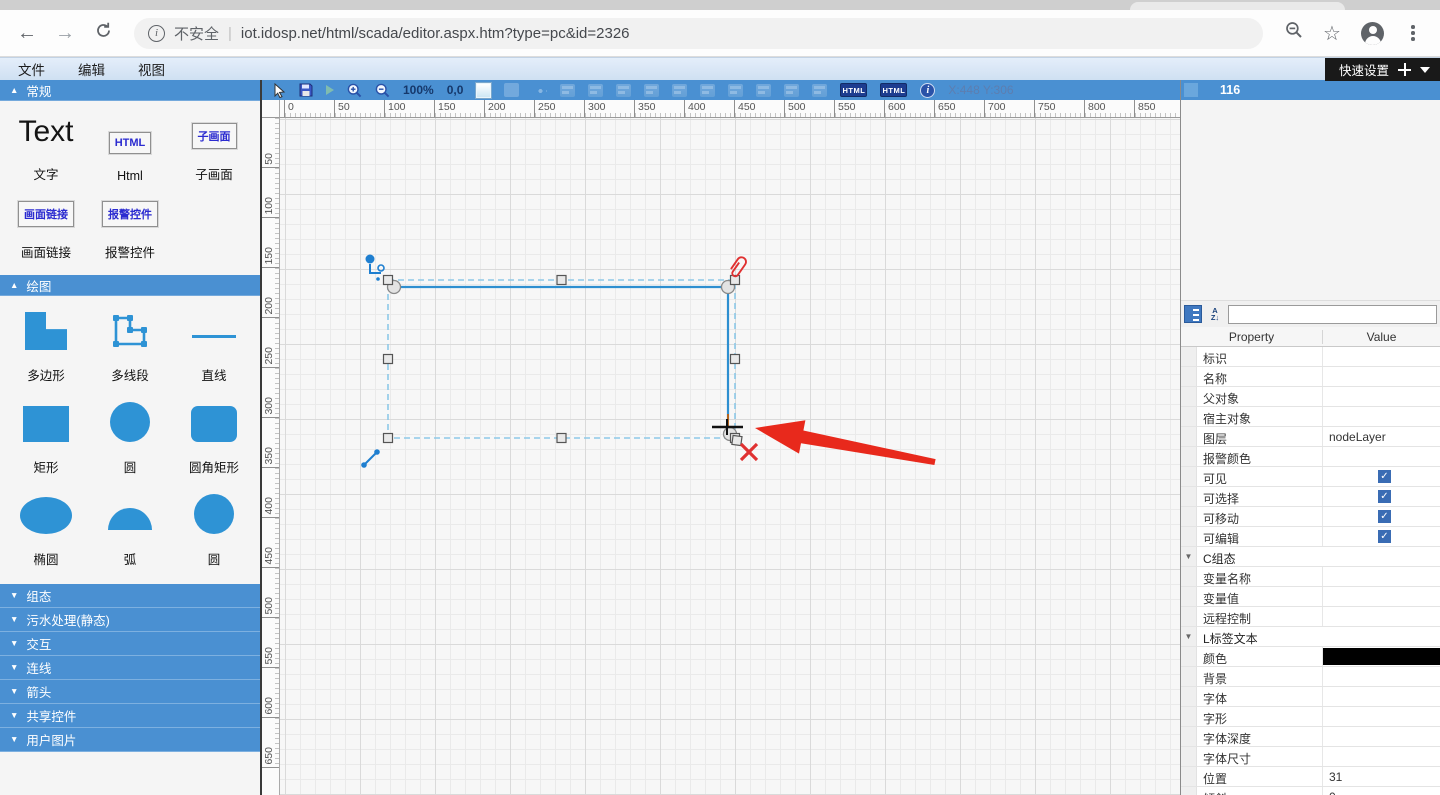  What do you see at coordinates (46, 232) in the screenshot?
I see `palette-item-screenlink: 画面链接 画面链接` at bounding box center [46, 232].